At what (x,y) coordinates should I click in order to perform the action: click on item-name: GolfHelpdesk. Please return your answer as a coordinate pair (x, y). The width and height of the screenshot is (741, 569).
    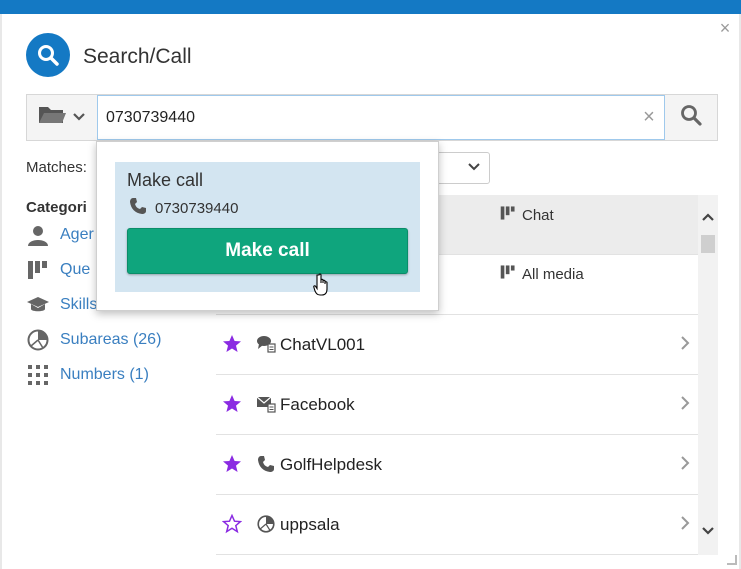
    Looking at the image, I should click on (331, 464).